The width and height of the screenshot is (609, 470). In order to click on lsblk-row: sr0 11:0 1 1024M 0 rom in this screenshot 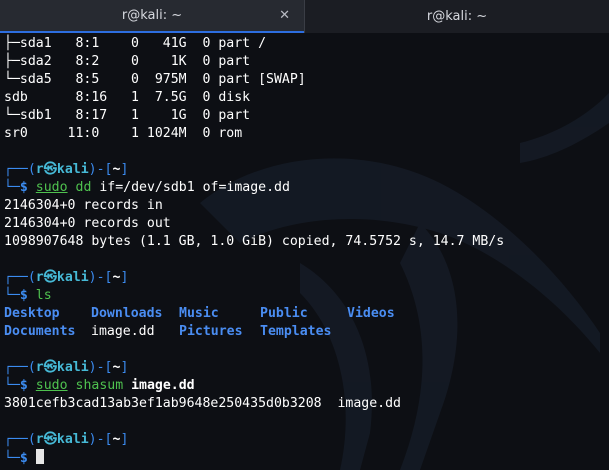, I will do `click(123, 133)`.